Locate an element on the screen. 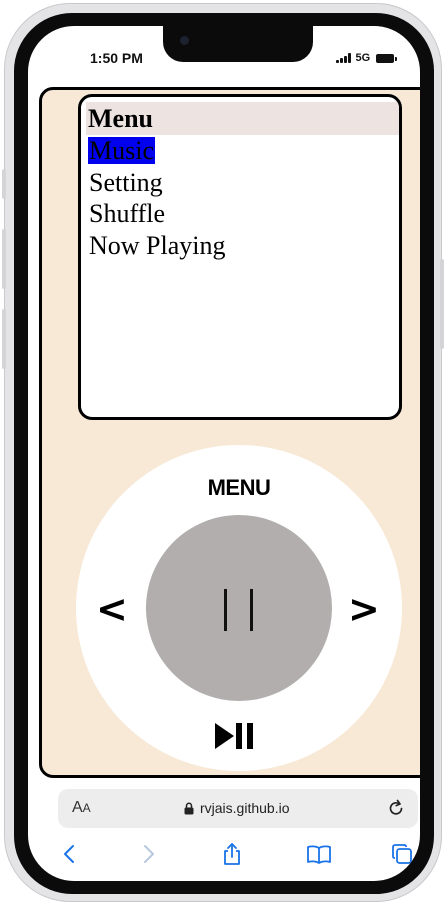  volume-up-button is located at coordinates (4, 259).